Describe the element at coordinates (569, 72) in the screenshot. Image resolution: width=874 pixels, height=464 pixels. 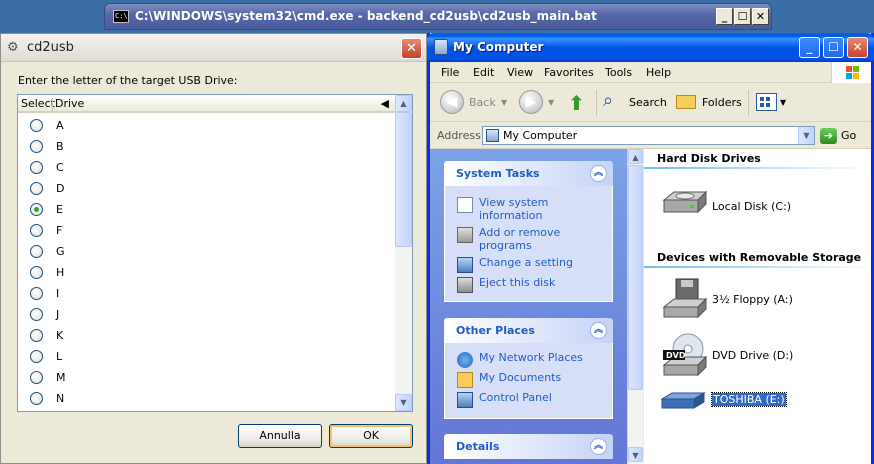
I see `menu-favorites: Favorites` at that location.